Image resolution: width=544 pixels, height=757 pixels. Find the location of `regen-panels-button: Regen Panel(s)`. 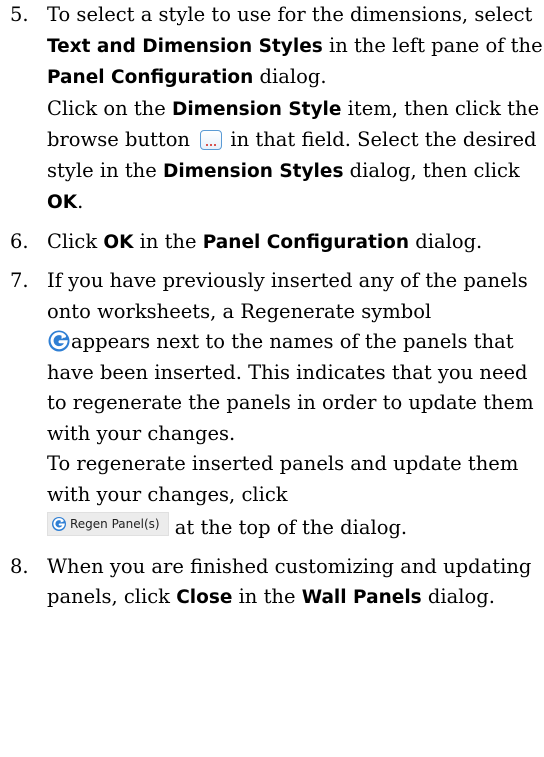

regen-panels-button: Regen Panel(s) is located at coordinates (108, 524).